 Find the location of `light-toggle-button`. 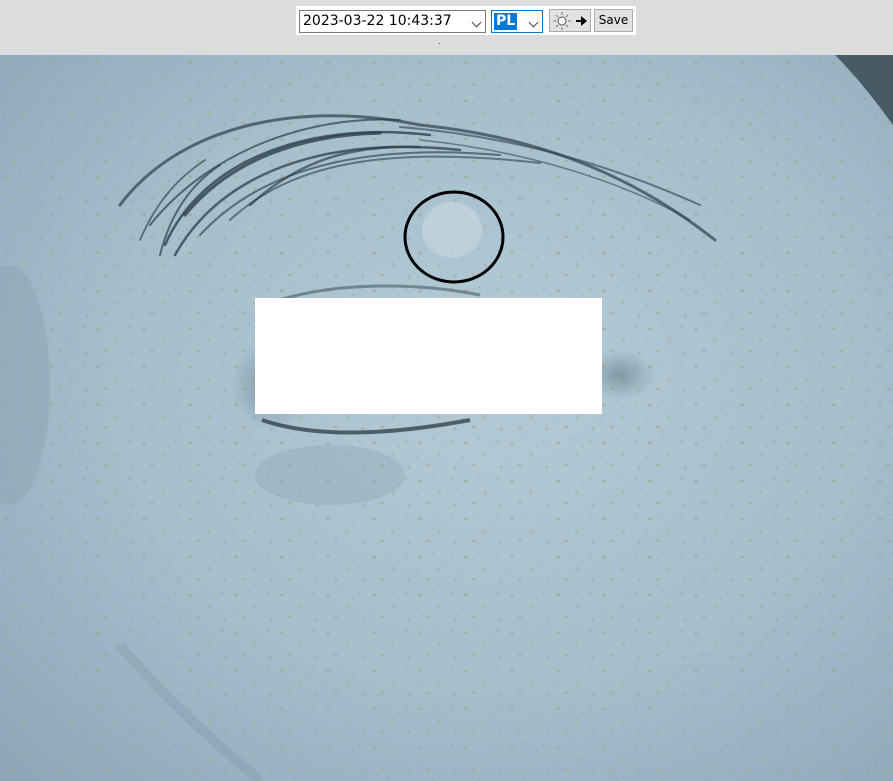

light-toggle-button is located at coordinates (570, 20).